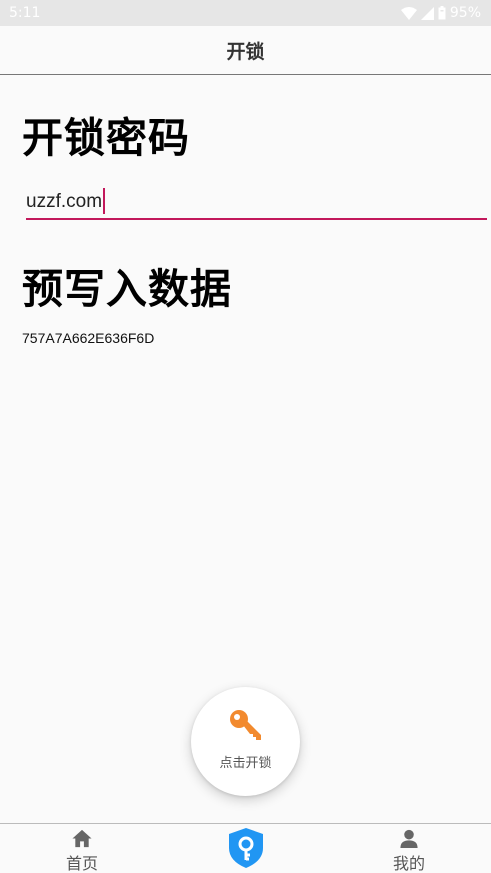  Describe the element at coordinates (256, 202) in the screenshot. I see `password-input: uzzf.com` at that location.